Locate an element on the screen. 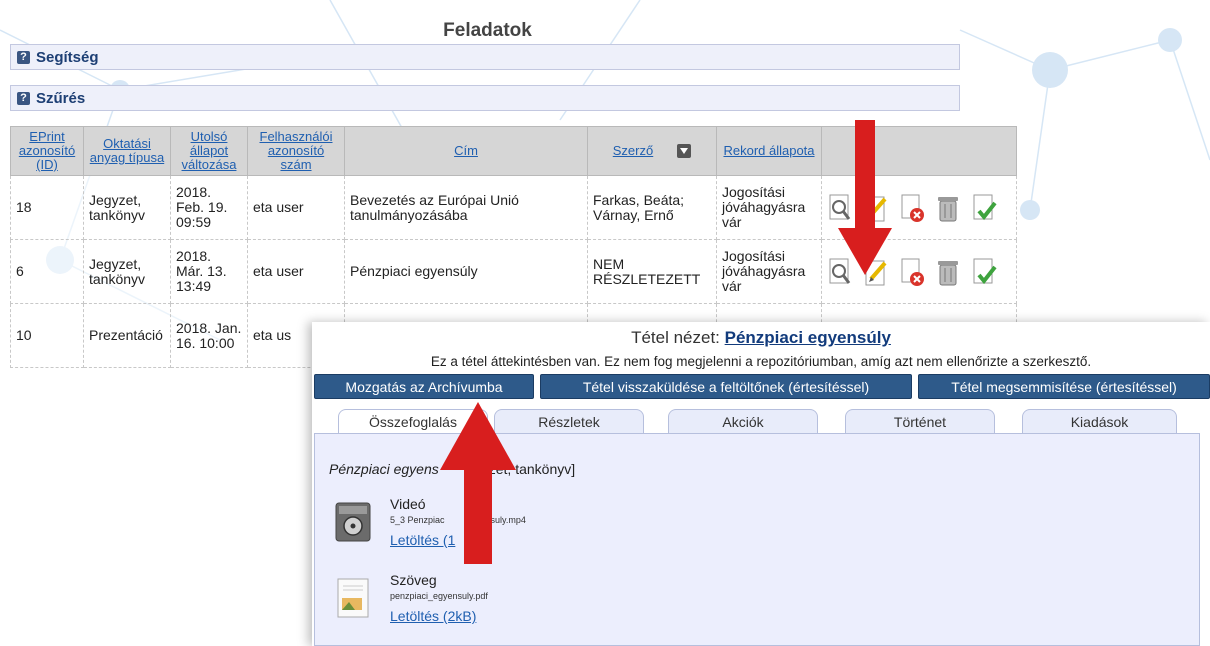 This screenshot has width=1210, height=646. sort-link-status: Rekord állapota is located at coordinates (768, 150).